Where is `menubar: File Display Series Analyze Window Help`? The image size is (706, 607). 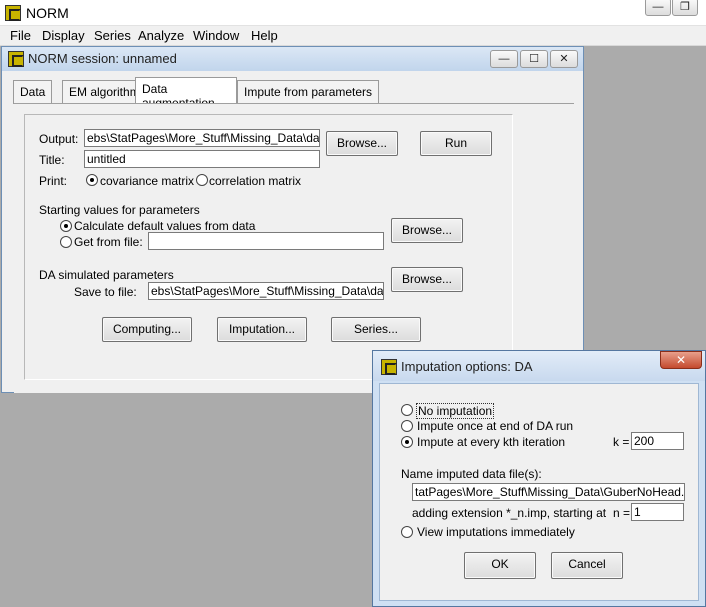
menubar: File Display Series Analyze Window Help is located at coordinates (353, 36).